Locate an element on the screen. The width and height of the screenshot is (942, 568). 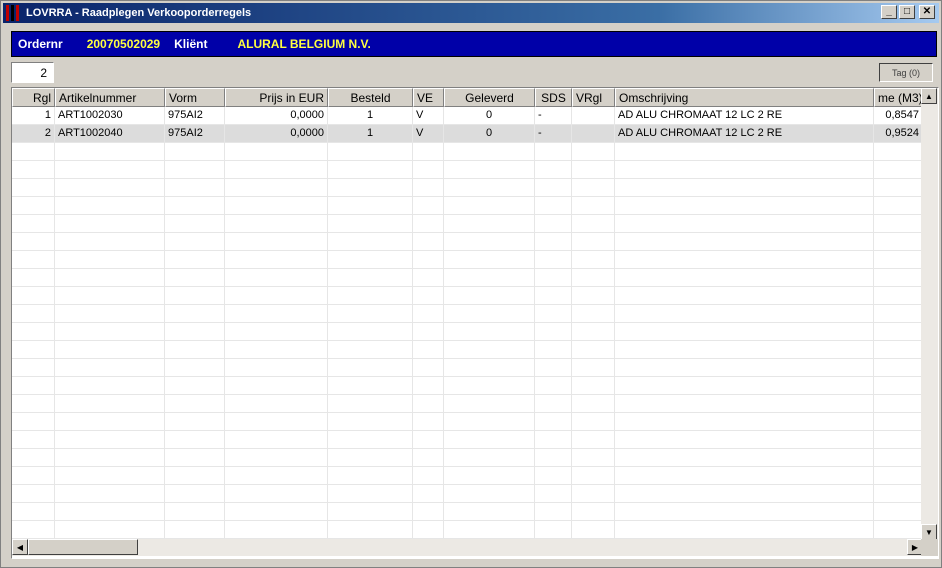
table-cell: 975AI2 is located at coordinates (195, 116).